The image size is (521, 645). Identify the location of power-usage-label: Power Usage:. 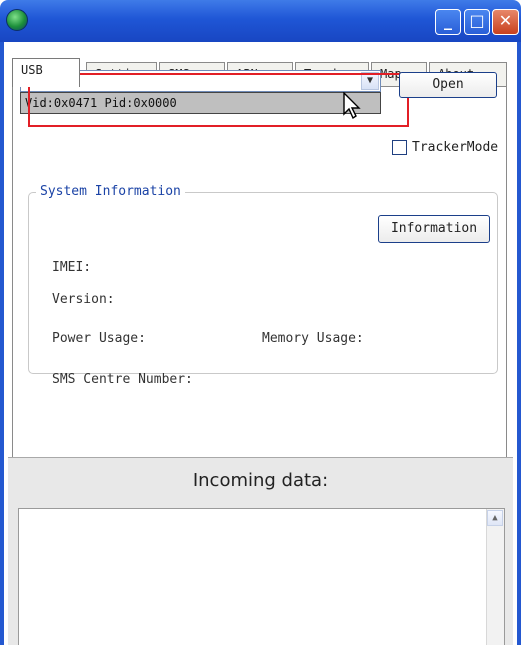
(99, 338).